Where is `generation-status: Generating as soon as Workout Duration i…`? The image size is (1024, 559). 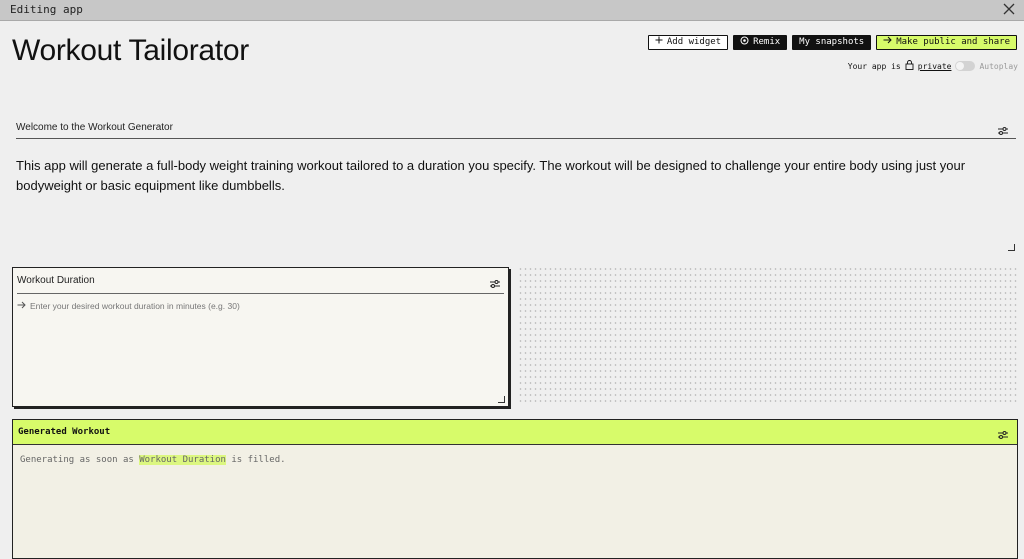
generation-status: Generating as soon as Workout Duration i… is located at coordinates (153, 460).